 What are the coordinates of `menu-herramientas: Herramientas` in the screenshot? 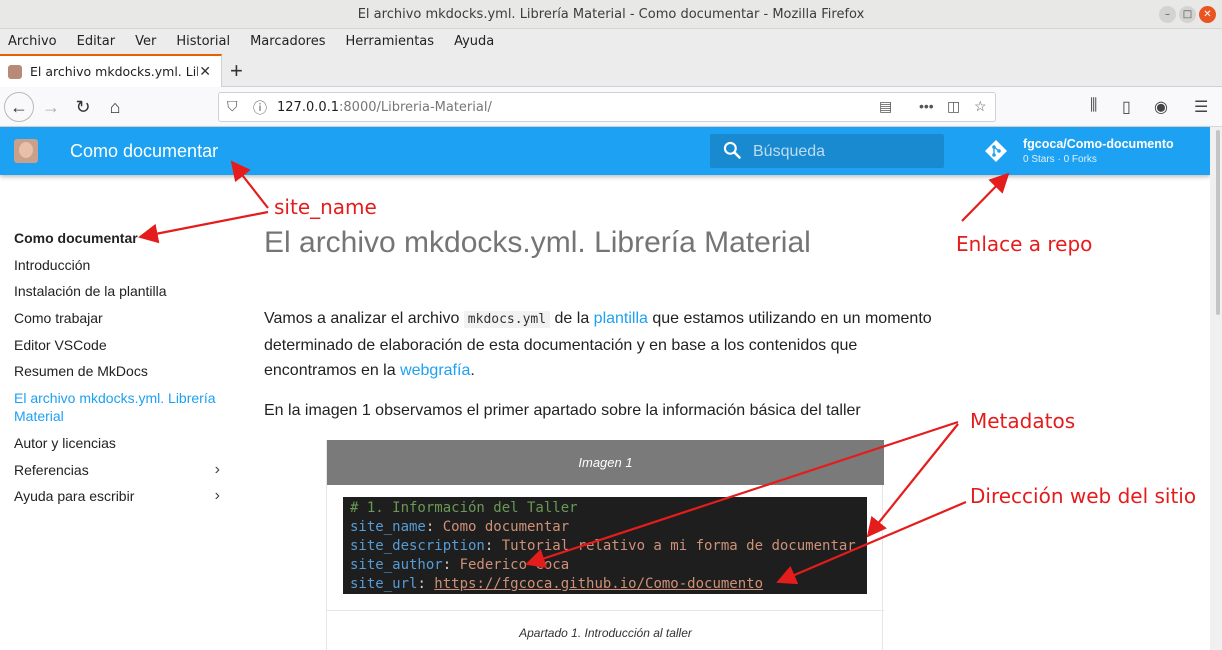 It's located at (390, 41).